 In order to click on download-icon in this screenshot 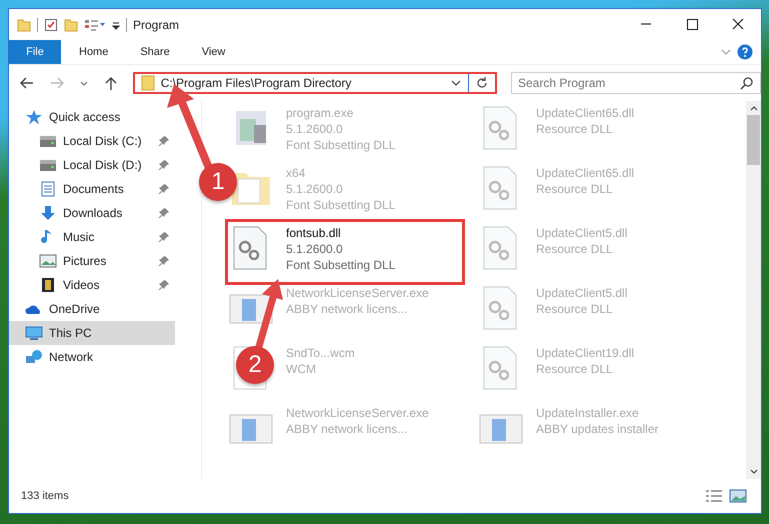, I will do `click(48, 213)`.